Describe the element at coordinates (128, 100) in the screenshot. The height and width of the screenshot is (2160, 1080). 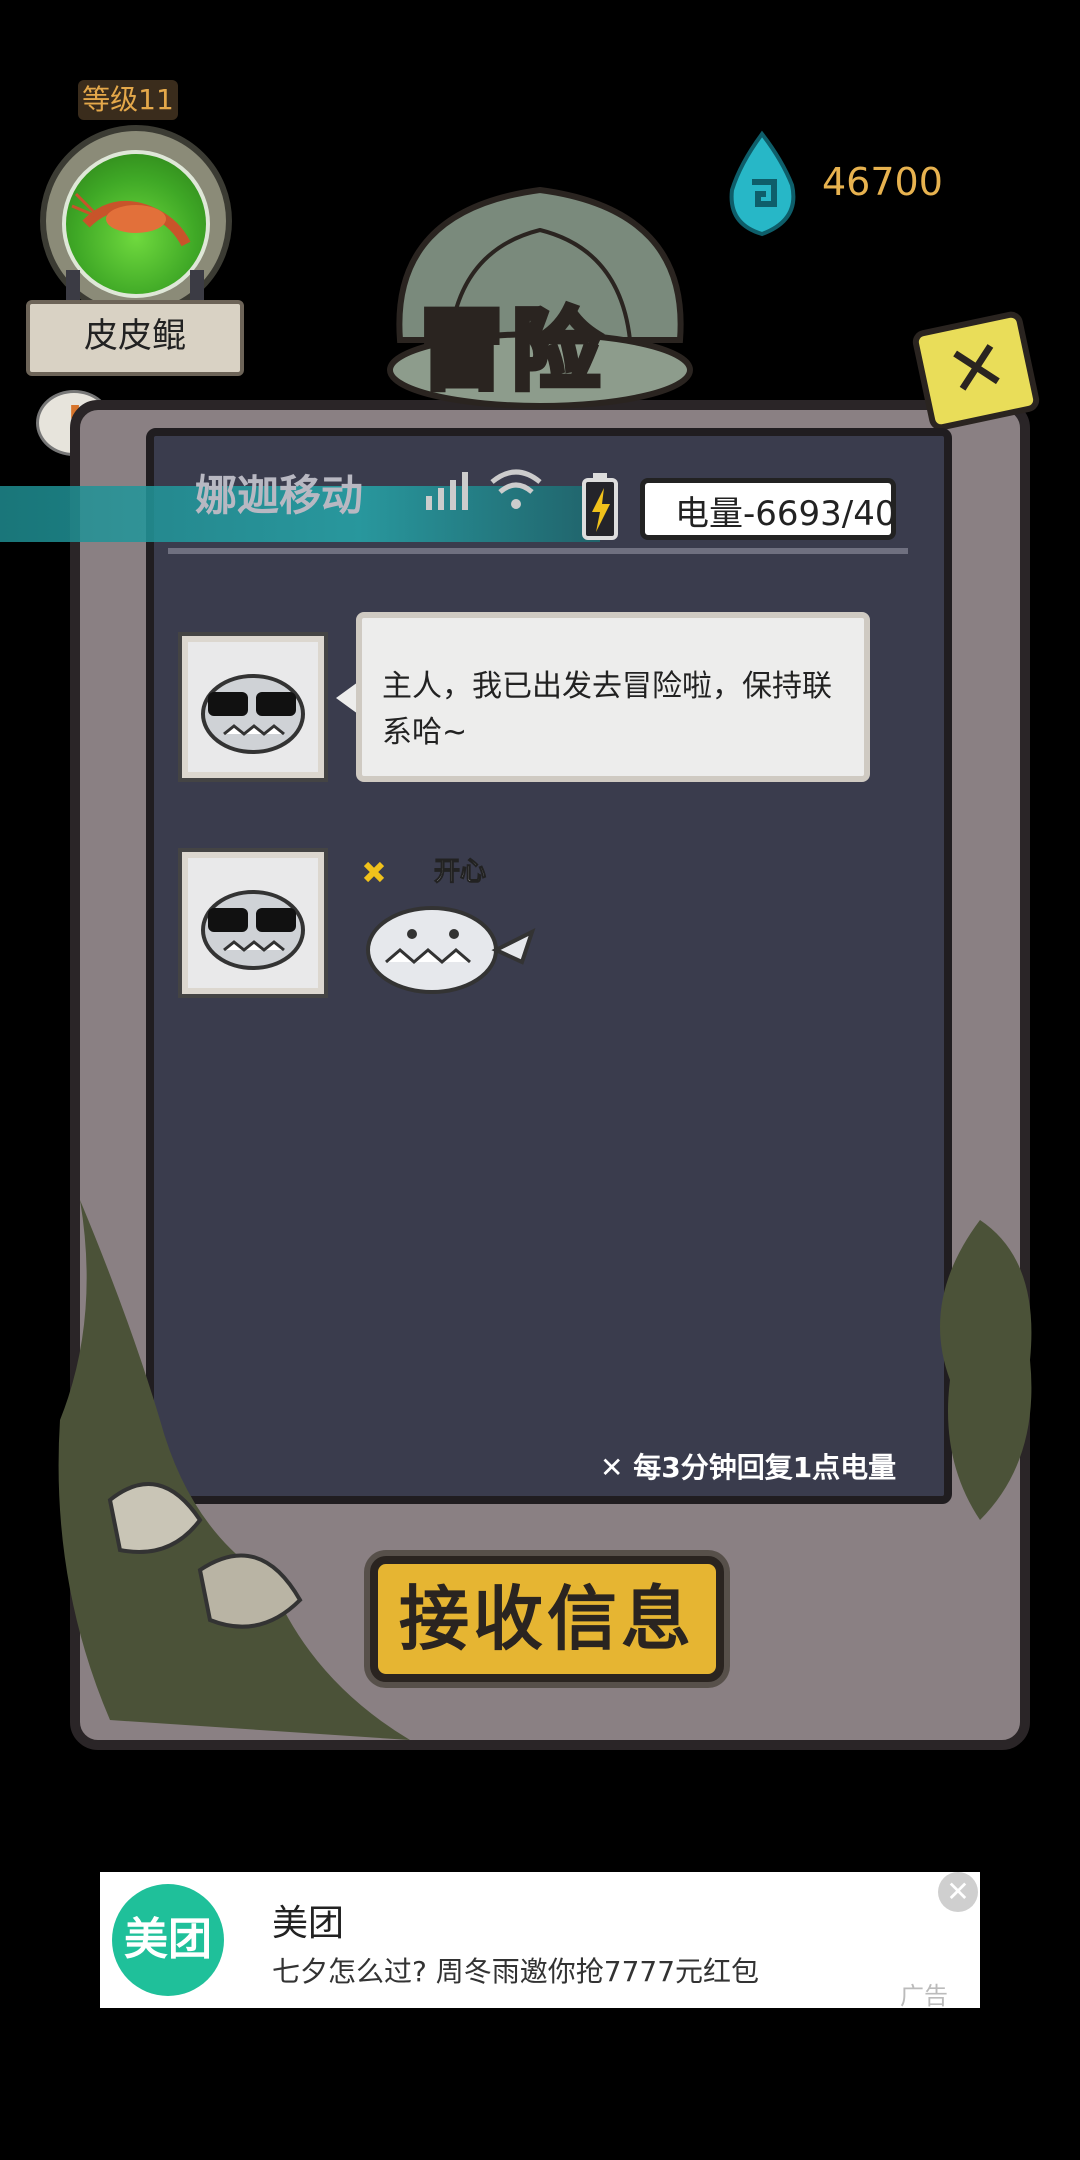
I see `level-badge: 等级11` at that location.